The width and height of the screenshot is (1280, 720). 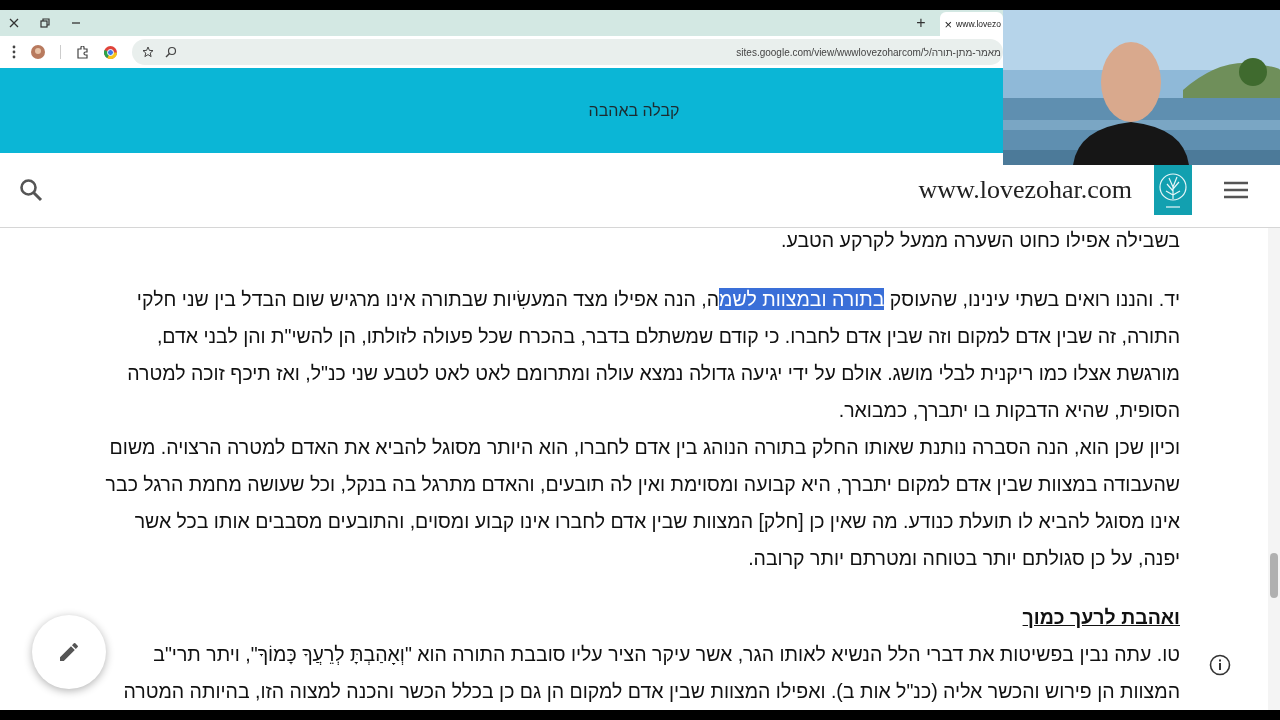 What do you see at coordinates (69, 652) in the screenshot?
I see `pencil-icon` at bounding box center [69, 652].